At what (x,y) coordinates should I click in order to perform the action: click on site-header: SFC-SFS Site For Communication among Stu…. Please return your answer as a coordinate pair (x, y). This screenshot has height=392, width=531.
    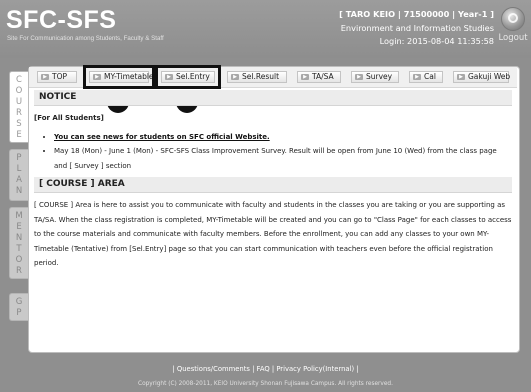
    Looking at the image, I should click on (265, 29).